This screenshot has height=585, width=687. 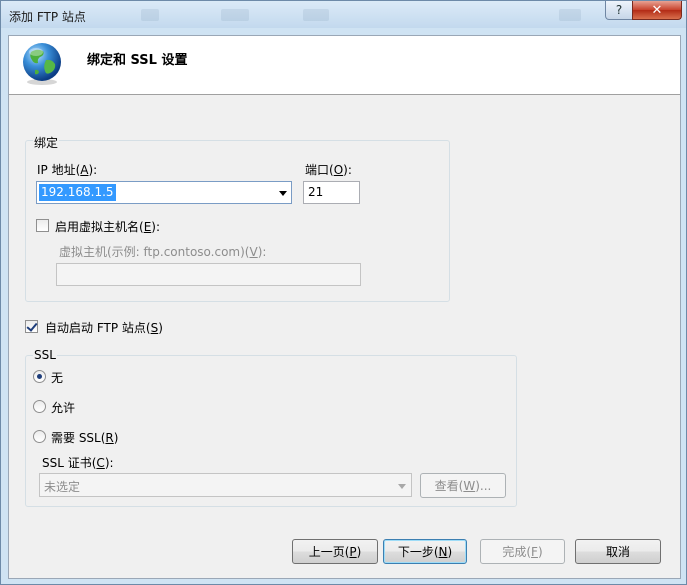 I want to click on ssl-require-label: 需要 SSL(R), so click(x=84, y=437).